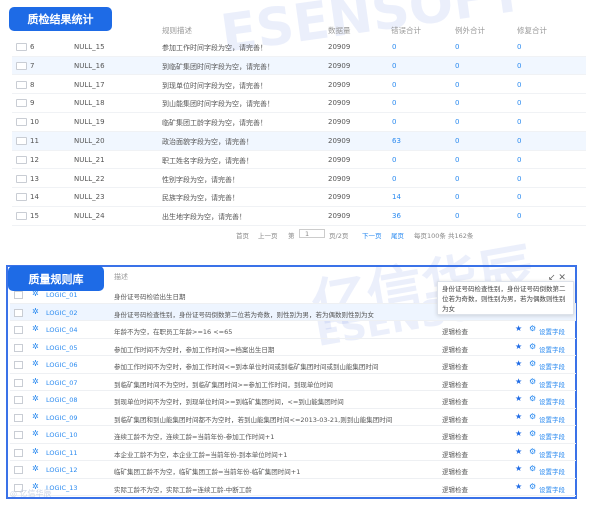 The image size is (591, 508). What do you see at coordinates (242, 235) in the screenshot?
I see `first-page-link: 首页` at bounding box center [242, 235].